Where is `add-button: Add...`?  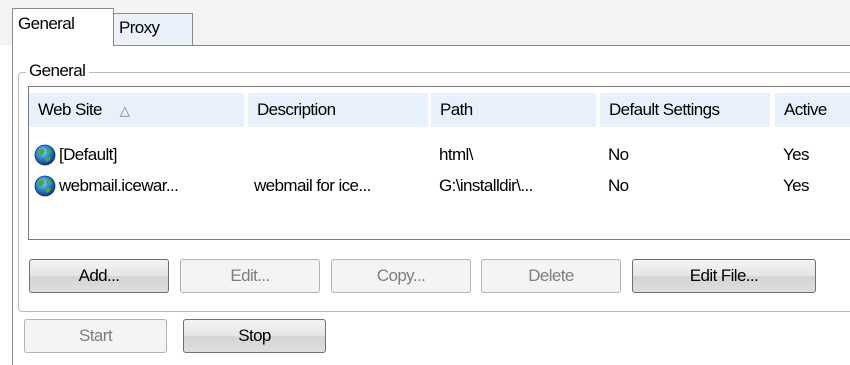 add-button: Add... is located at coordinates (99, 276).